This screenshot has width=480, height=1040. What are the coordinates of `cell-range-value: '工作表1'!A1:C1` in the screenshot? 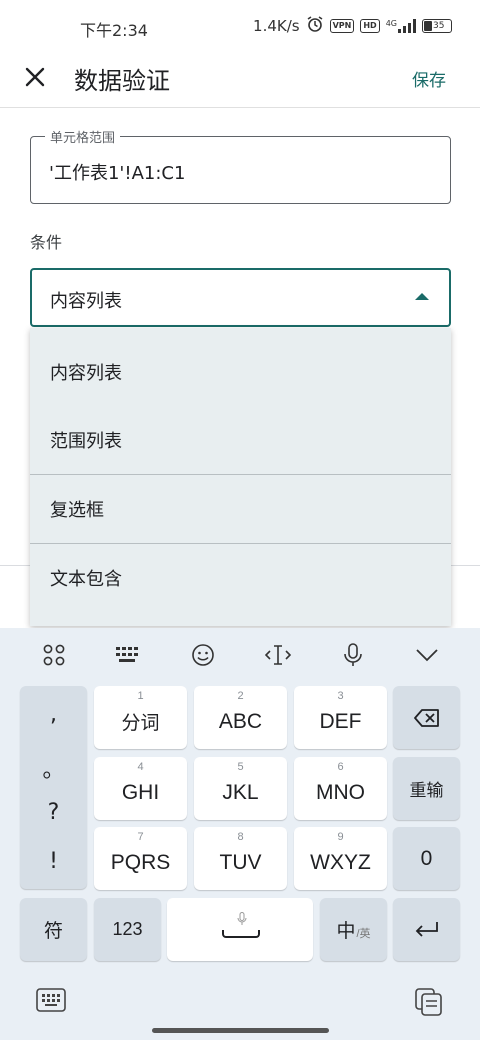 It's located at (117, 173).